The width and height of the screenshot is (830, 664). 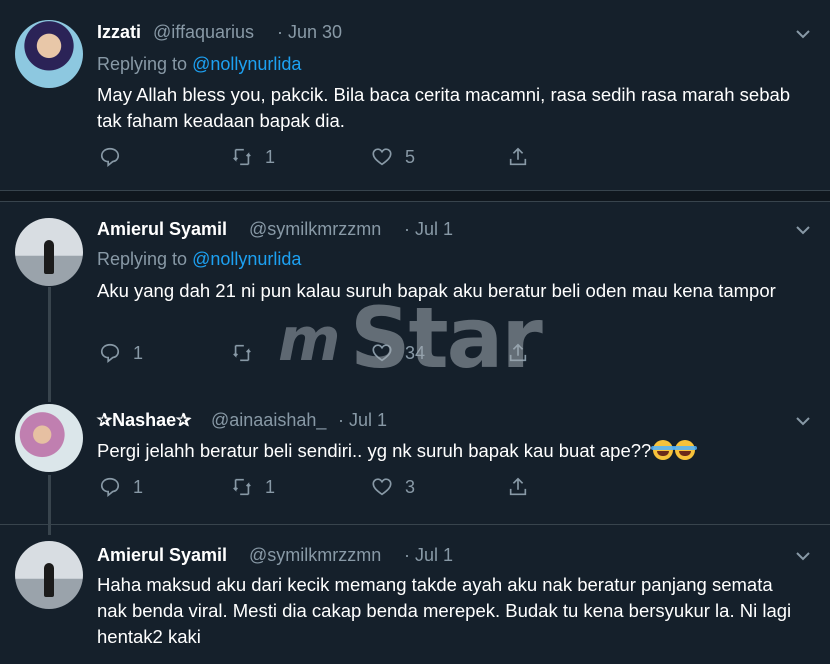 What do you see at coordinates (144, 420) in the screenshot?
I see `user-name: ✰Nashae✰` at bounding box center [144, 420].